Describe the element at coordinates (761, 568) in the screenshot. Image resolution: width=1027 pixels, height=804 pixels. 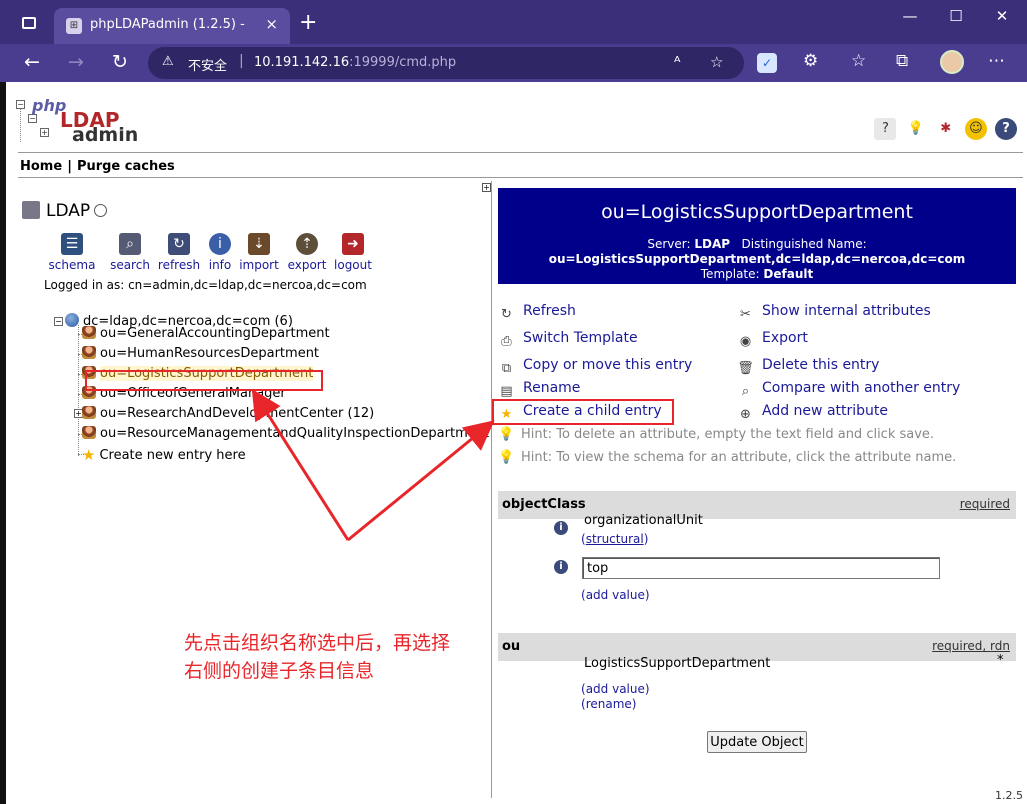
I see `objectclass-value-input` at that location.